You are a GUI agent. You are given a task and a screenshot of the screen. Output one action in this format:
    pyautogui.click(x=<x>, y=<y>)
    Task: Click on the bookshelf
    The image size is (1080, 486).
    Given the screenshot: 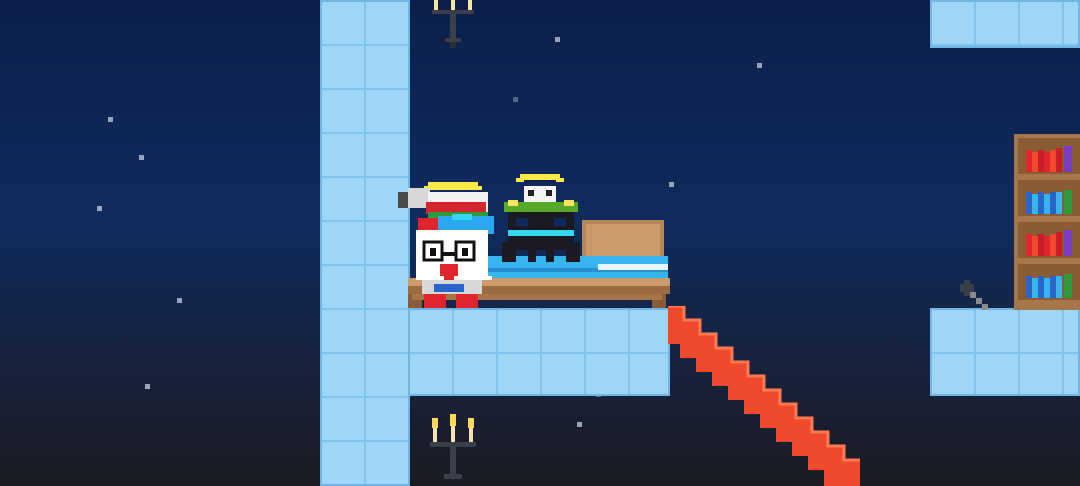 What is the action you would take?
    pyautogui.click(x=1047, y=222)
    